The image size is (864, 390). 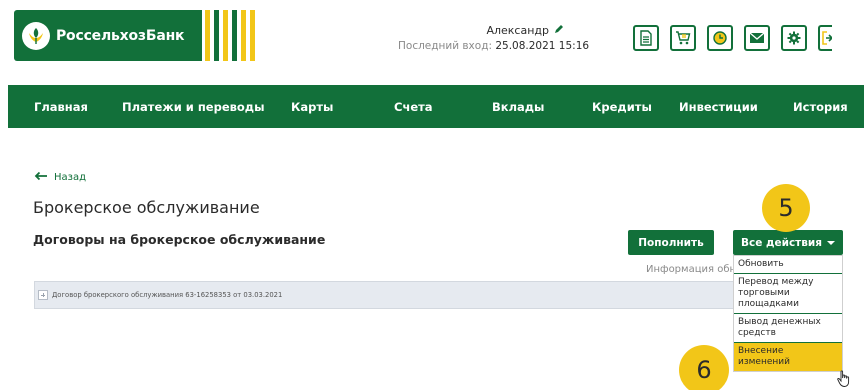 What do you see at coordinates (146, 207) in the screenshot?
I see `page-title: Брокерское обслуживание` at bounding box center [146, 207].